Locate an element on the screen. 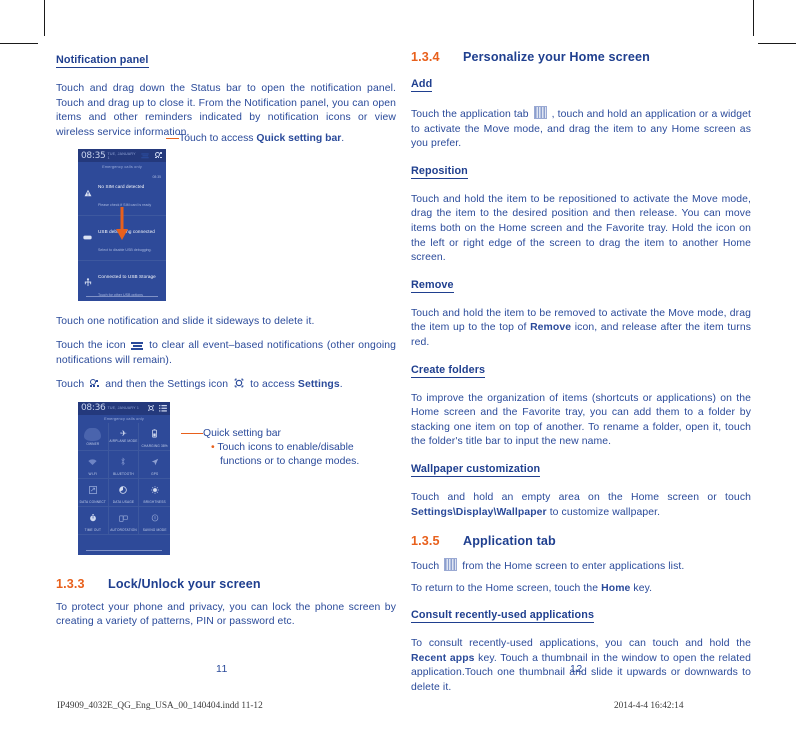 This screenshot has width=796, height=737. status-bar-carrier: TUE, JANUARY 1 is located at coordinates (121, 155).